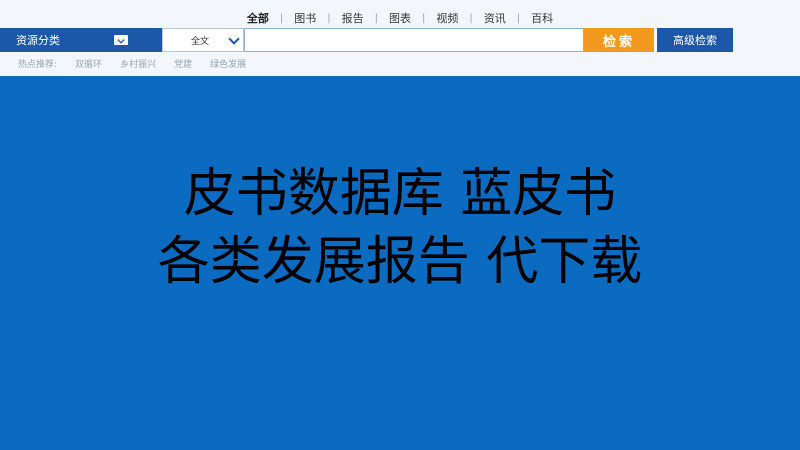 Image resolution: width=800 pixels, height=450 pixels. Describe the element at coordinates (138, 63) in the screenshot. I see `hot-item: 乡村振兴` at that location.